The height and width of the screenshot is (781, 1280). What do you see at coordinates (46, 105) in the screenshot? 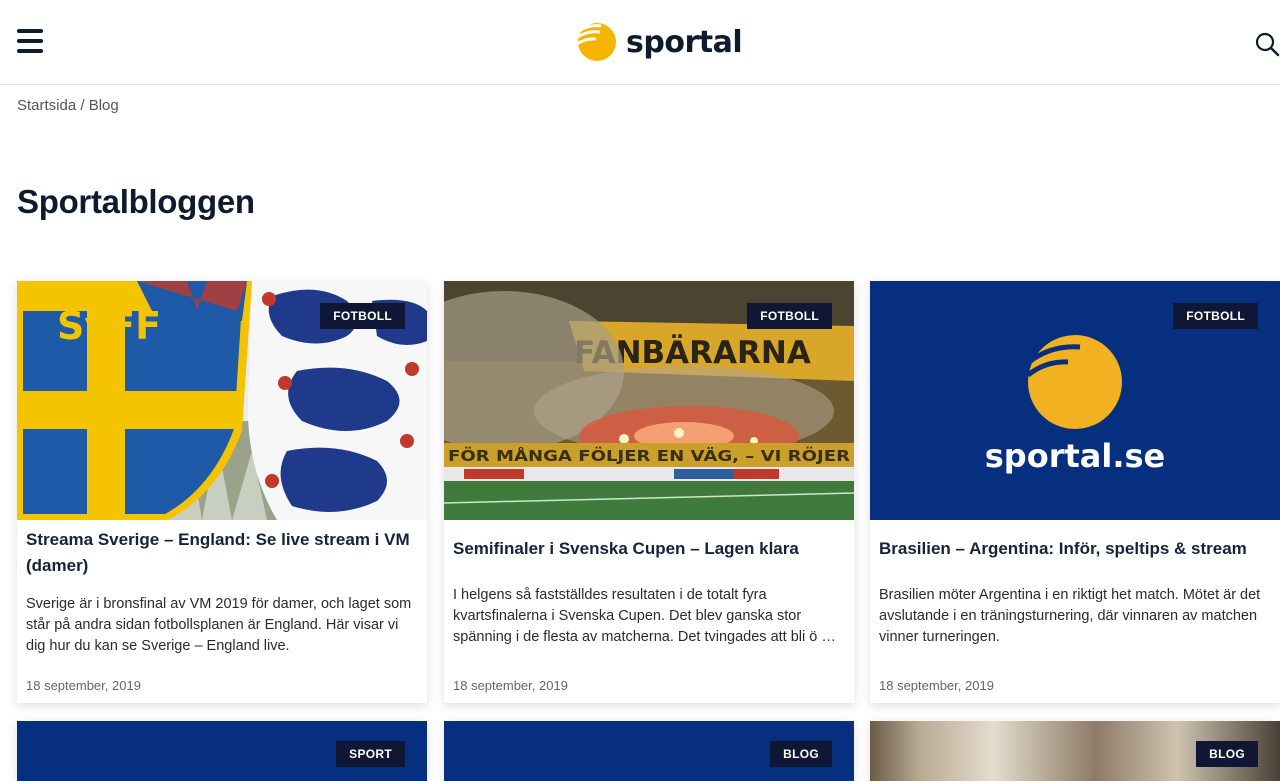
I see `breadcrumb-home-link: Startsida` at bounding box center [46, 105].